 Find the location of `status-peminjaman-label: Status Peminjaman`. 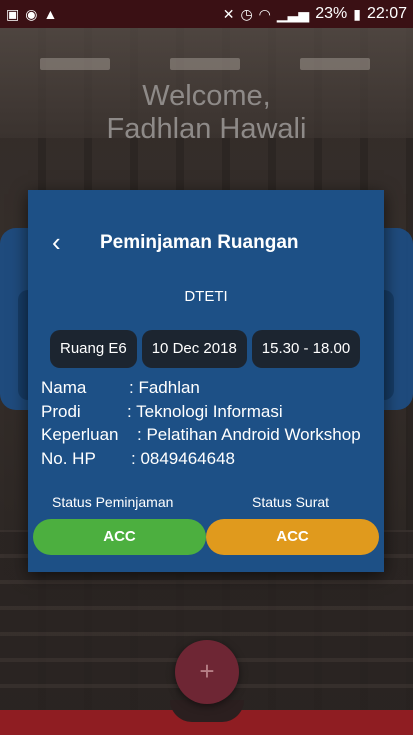

status-peminjaman-label: Status Peminjaman is located at coordinates (113, 502).